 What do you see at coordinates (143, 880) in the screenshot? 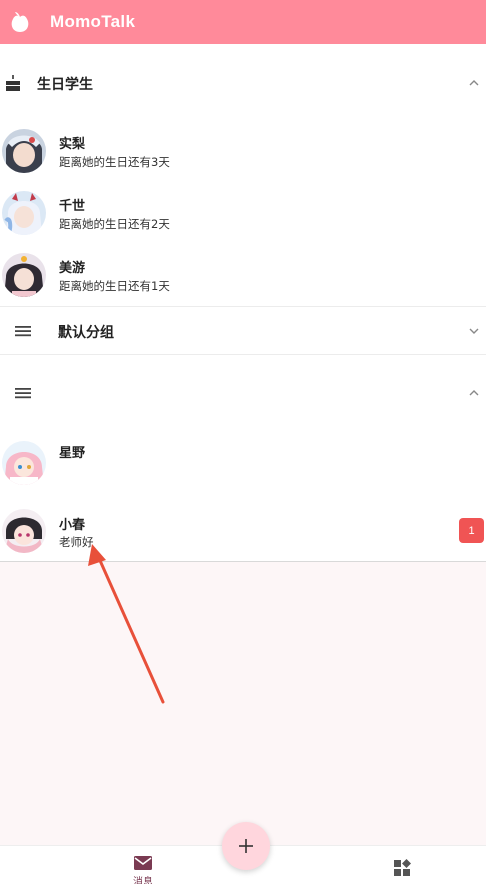
I see `nav-messages-label: 消息` at bounding box center [143, 880].